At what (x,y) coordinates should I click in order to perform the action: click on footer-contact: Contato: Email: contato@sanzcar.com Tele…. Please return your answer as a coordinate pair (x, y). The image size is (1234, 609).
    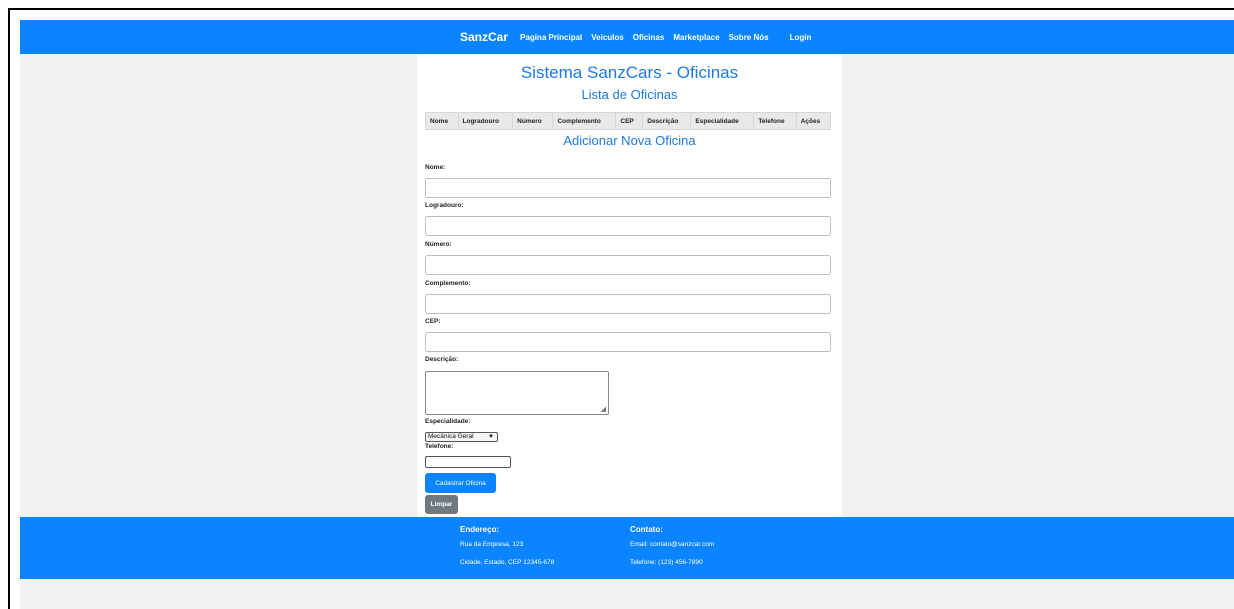
    Looking at the image, I should click on (672, 545).